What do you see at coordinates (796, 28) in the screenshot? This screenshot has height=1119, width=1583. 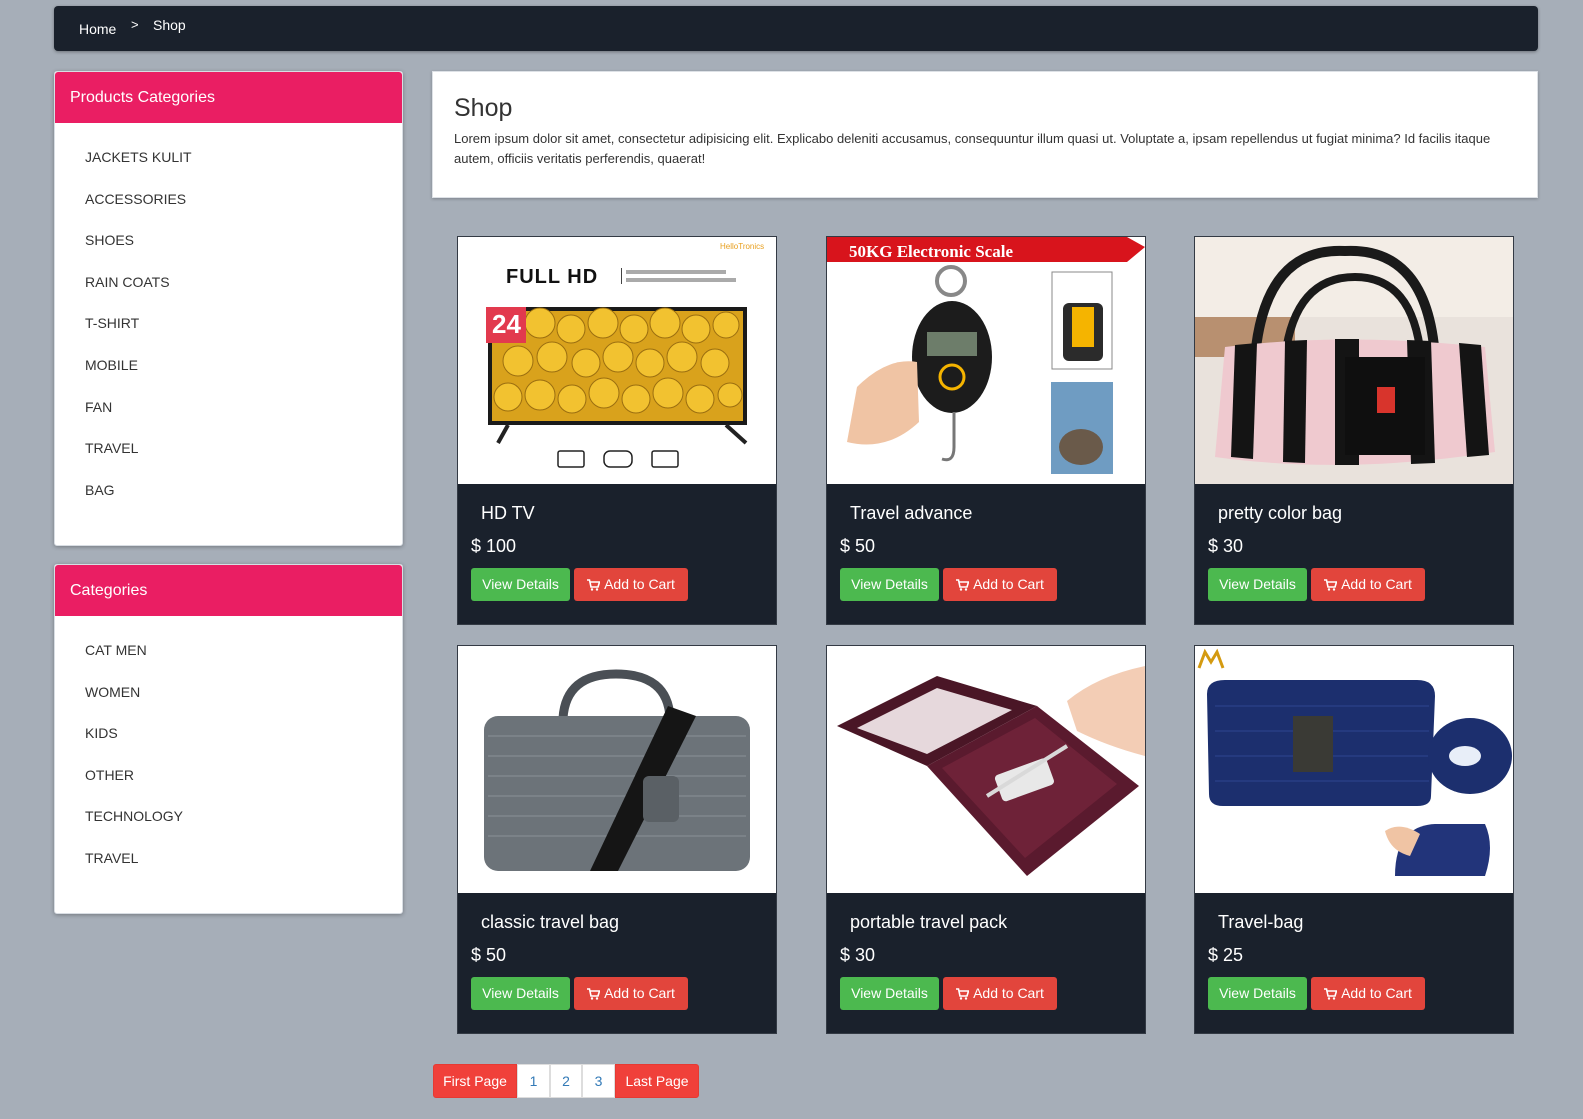 I see `breadcrumb: Home > Shop` at bounding box center [796, 28].